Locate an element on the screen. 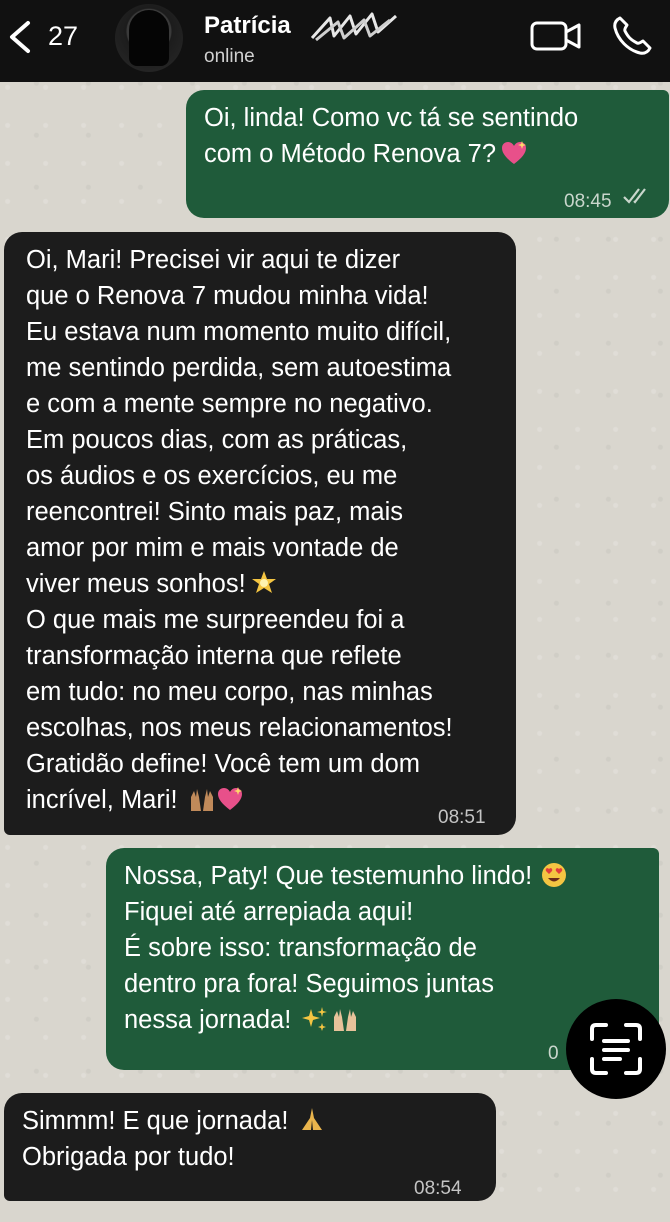 The width and height of the screenshot is (670, 1222). double-check-icon is located at coordinates (634, 196).